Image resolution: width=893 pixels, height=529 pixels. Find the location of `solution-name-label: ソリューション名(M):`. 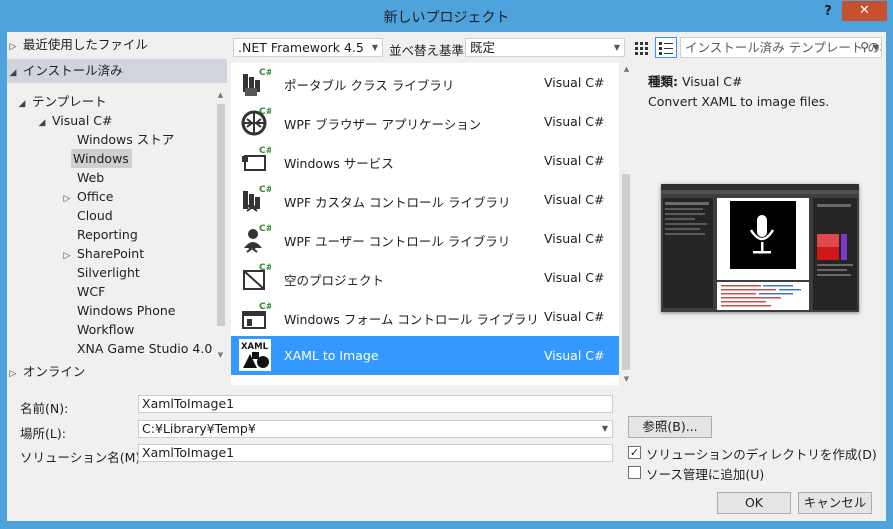

solution-name-label: ソリューション名(M): is located at coordinates (82, 457).